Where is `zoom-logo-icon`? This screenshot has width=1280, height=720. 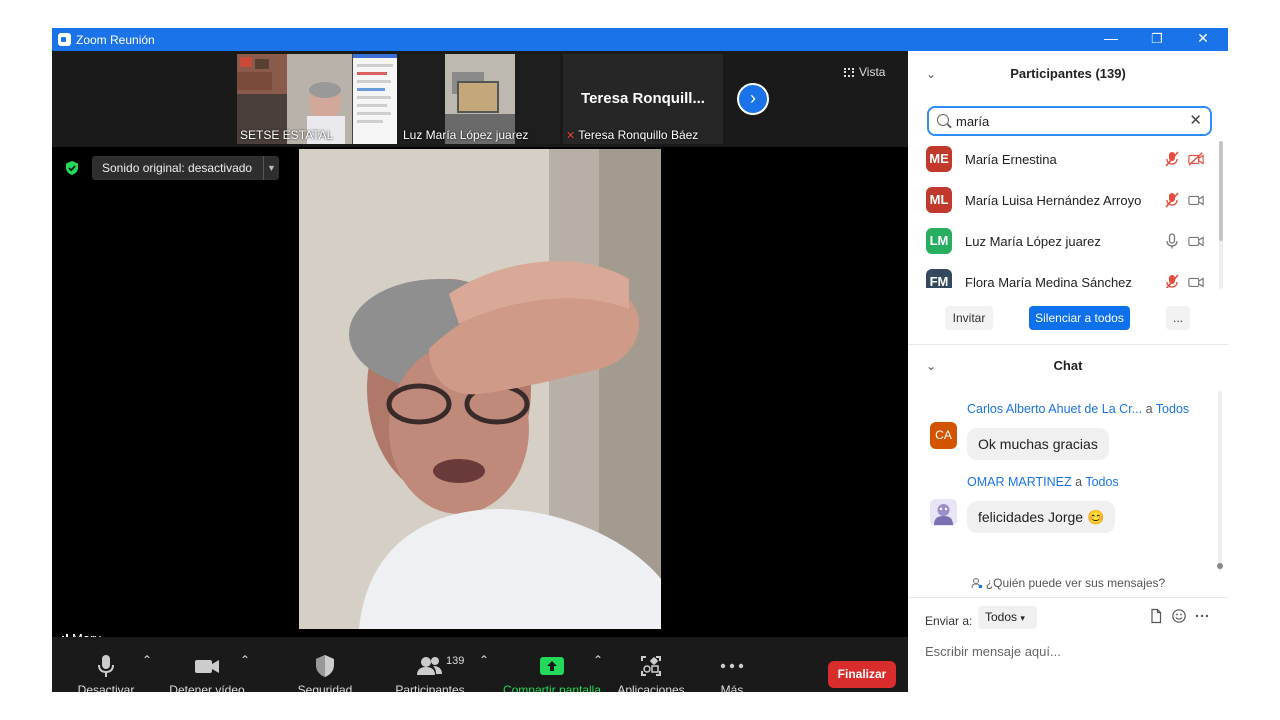 zoom-logo-icon is located at coordinates (64, 39).